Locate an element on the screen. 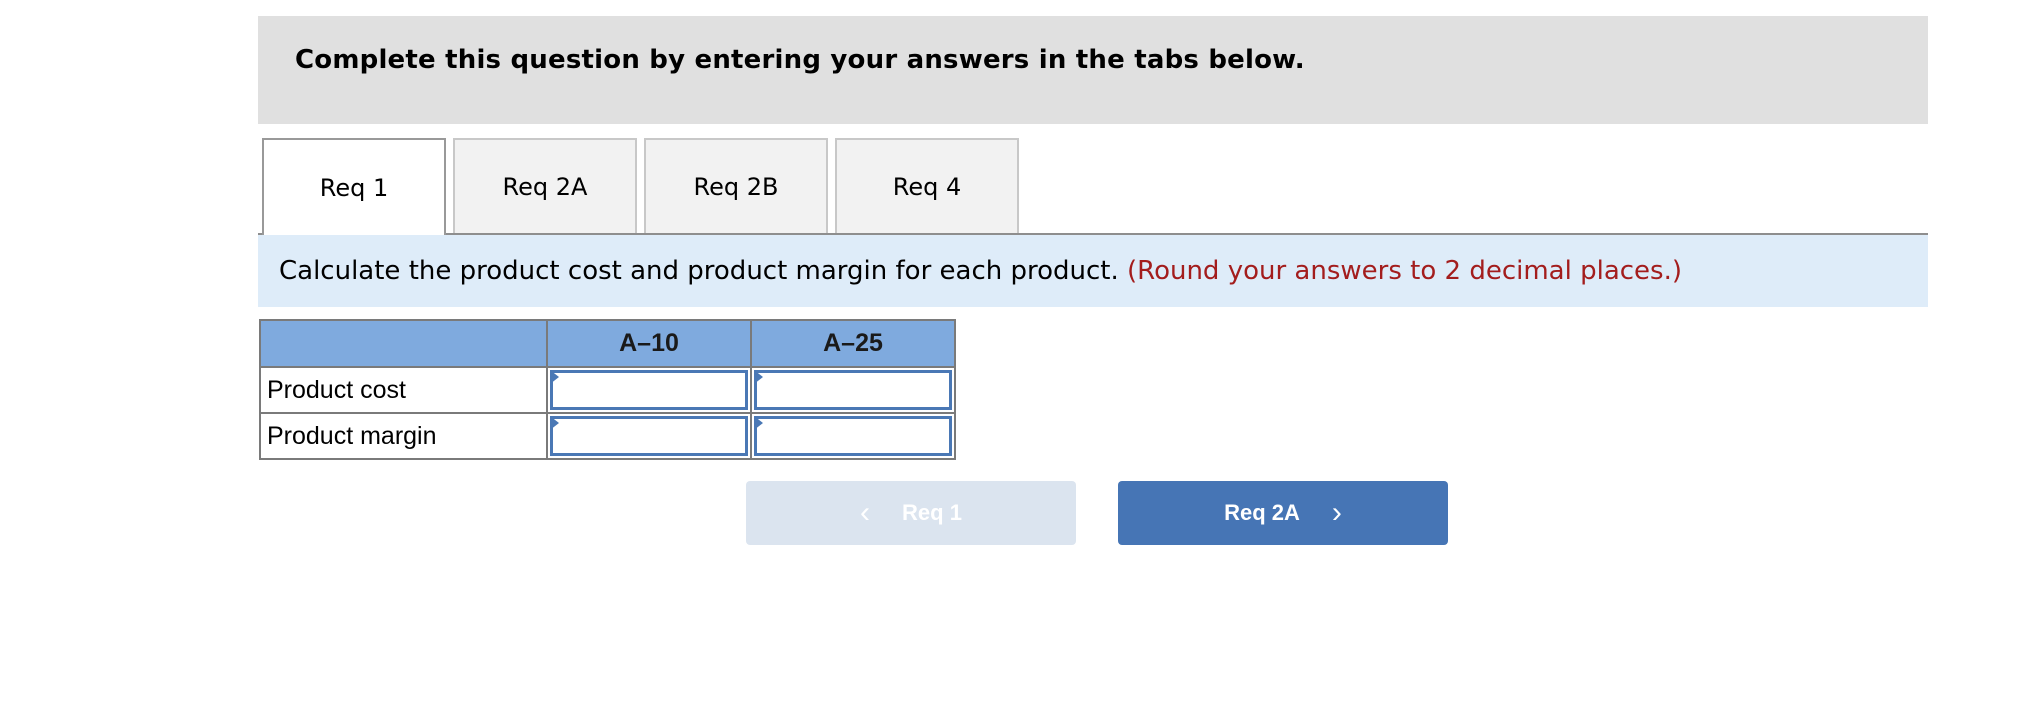  cell-product-margin-a25 is located at coordinates (853, 436).